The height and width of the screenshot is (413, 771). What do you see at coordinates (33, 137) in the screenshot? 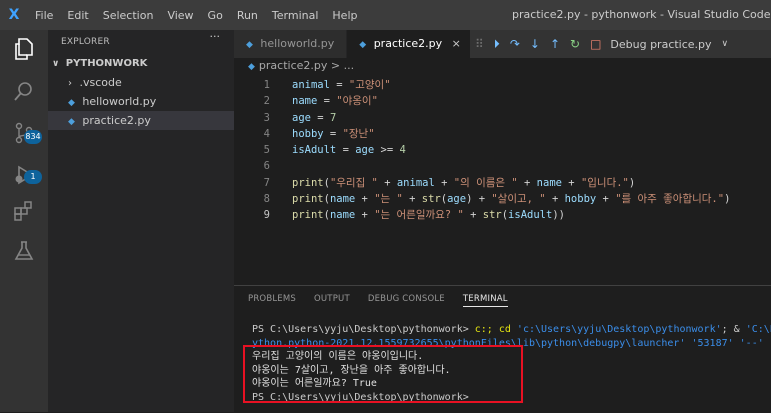
I see `scm-badge: 834` at bounding box center [33, 137].